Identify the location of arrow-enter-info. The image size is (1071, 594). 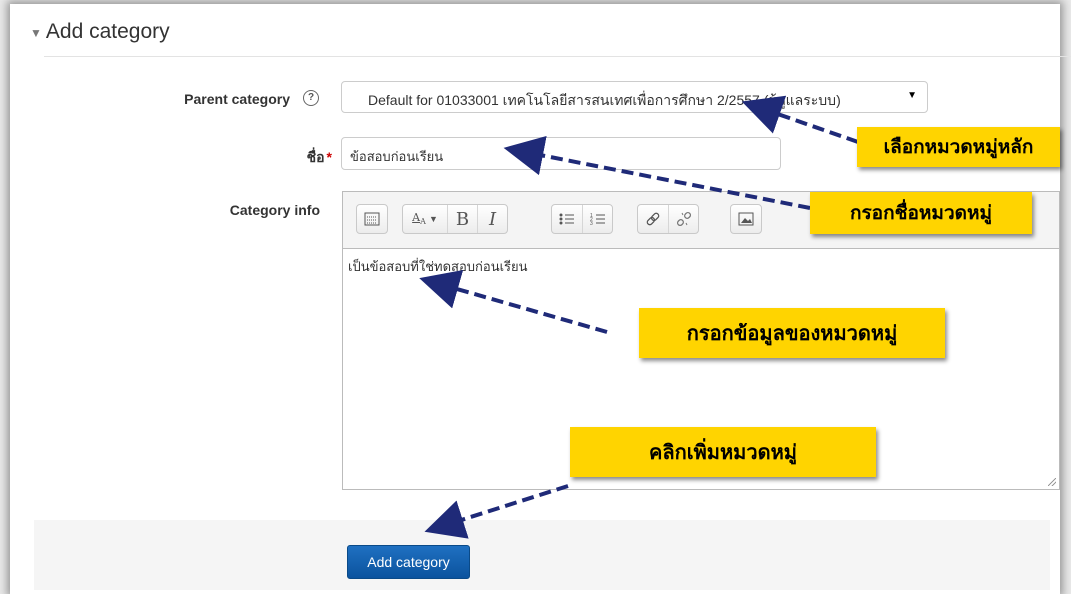
(513, 301).